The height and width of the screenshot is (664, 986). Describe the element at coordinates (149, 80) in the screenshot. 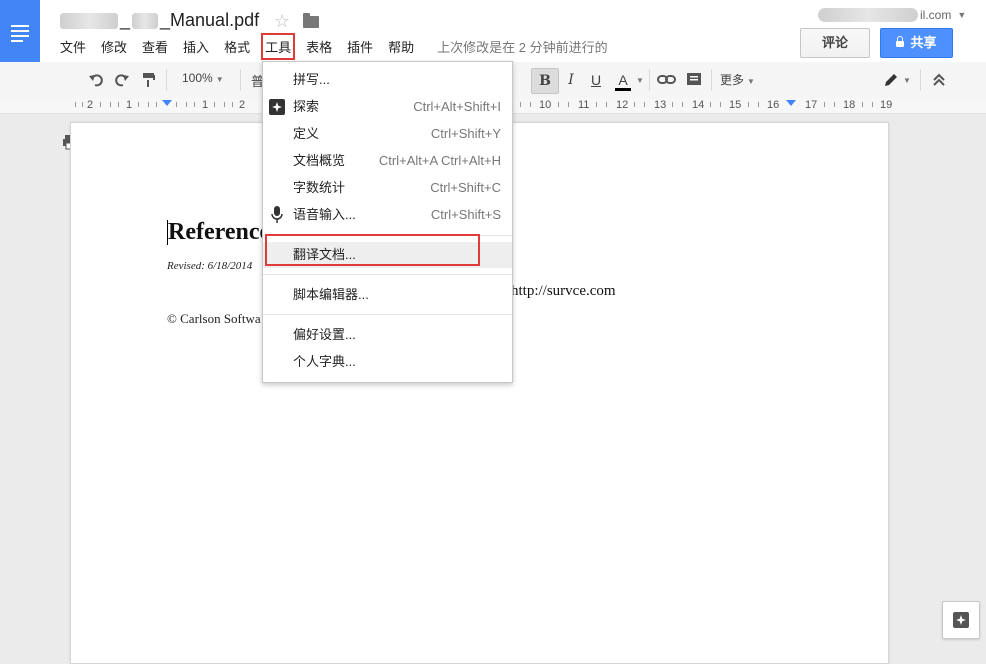

I see `paint-format-icon` at that location.